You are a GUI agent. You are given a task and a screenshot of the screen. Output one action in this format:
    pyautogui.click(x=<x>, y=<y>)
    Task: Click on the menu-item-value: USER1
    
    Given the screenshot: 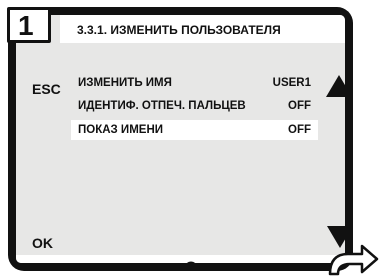 What is the action you would take?
    pyautogui.click(x=291, y=83)
    